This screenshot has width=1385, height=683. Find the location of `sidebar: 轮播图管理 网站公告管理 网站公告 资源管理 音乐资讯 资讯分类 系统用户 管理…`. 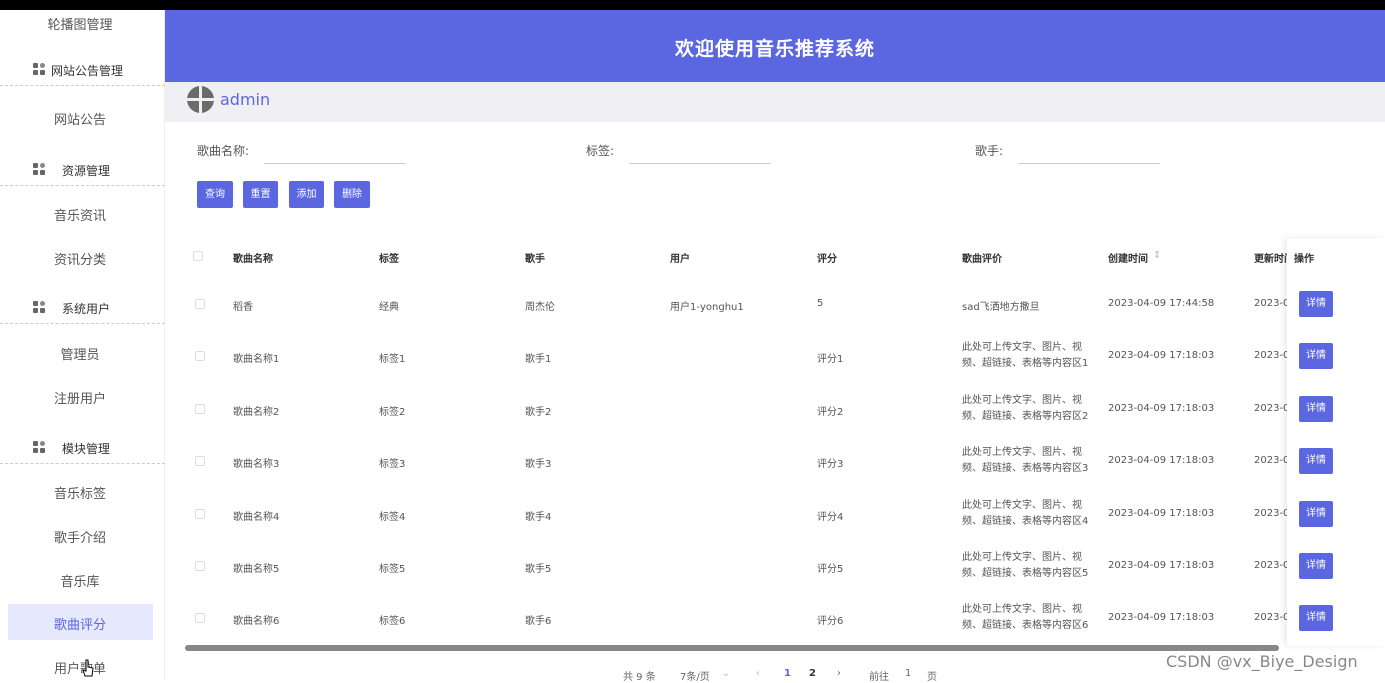

sidebar: 轮播图管理 网站公告管理 网站公告 资源管理 音乐资讯 资讯分类 系统用户 管理… is located at coordinates (82, 345).